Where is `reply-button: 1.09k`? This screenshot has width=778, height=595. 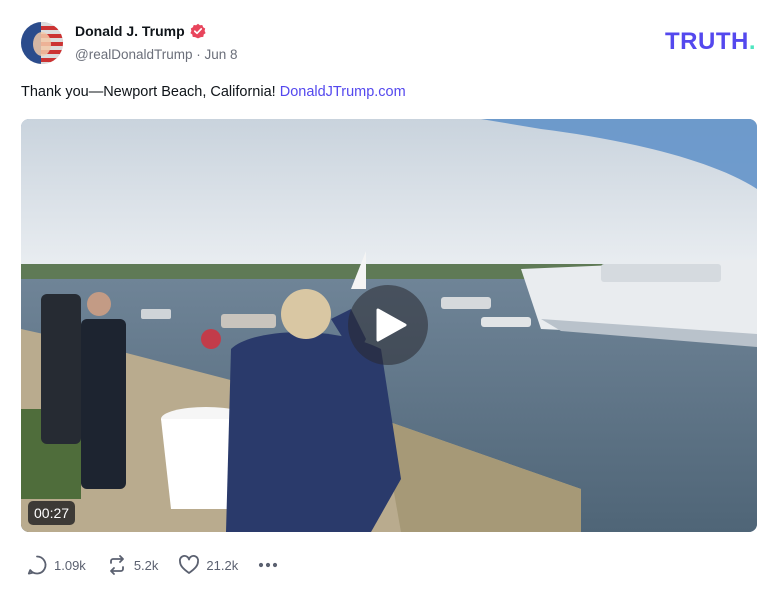
reply-button: 1.09k is located at coordinates (56, 565).